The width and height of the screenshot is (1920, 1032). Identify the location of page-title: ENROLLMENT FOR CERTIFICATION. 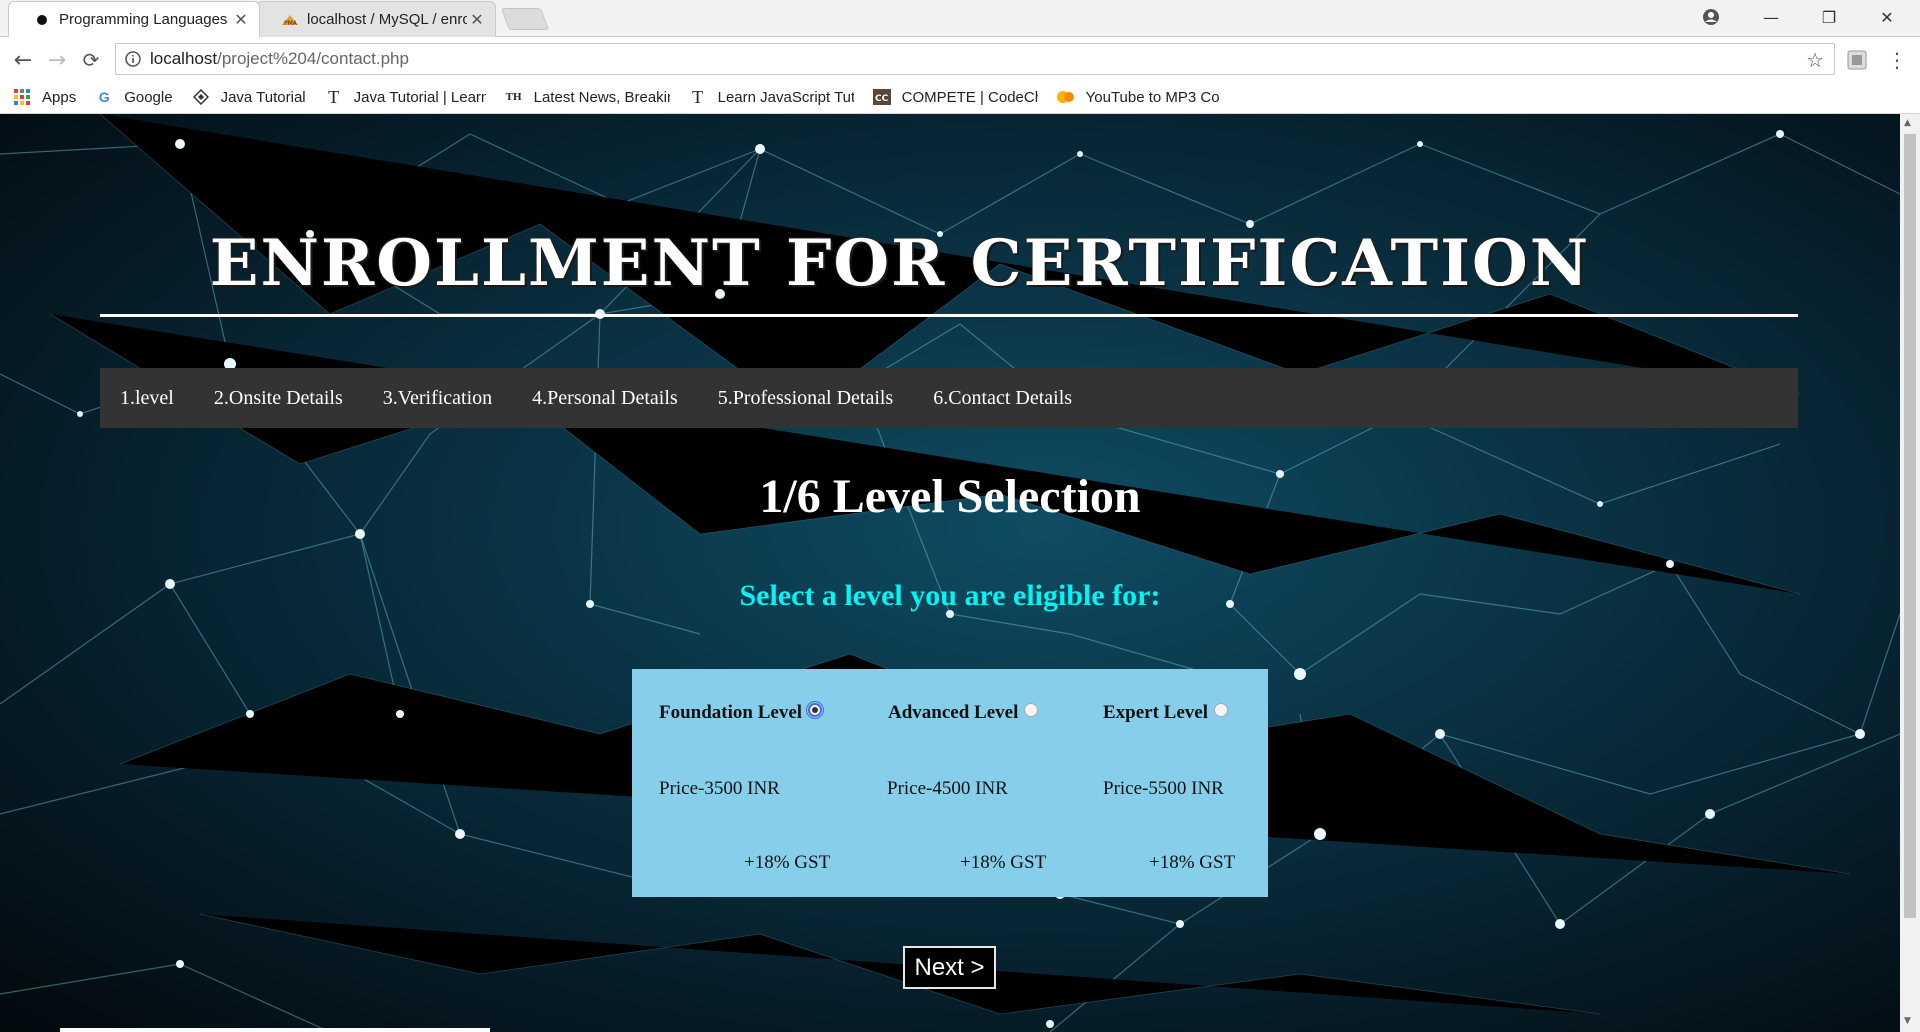
(900, 263).